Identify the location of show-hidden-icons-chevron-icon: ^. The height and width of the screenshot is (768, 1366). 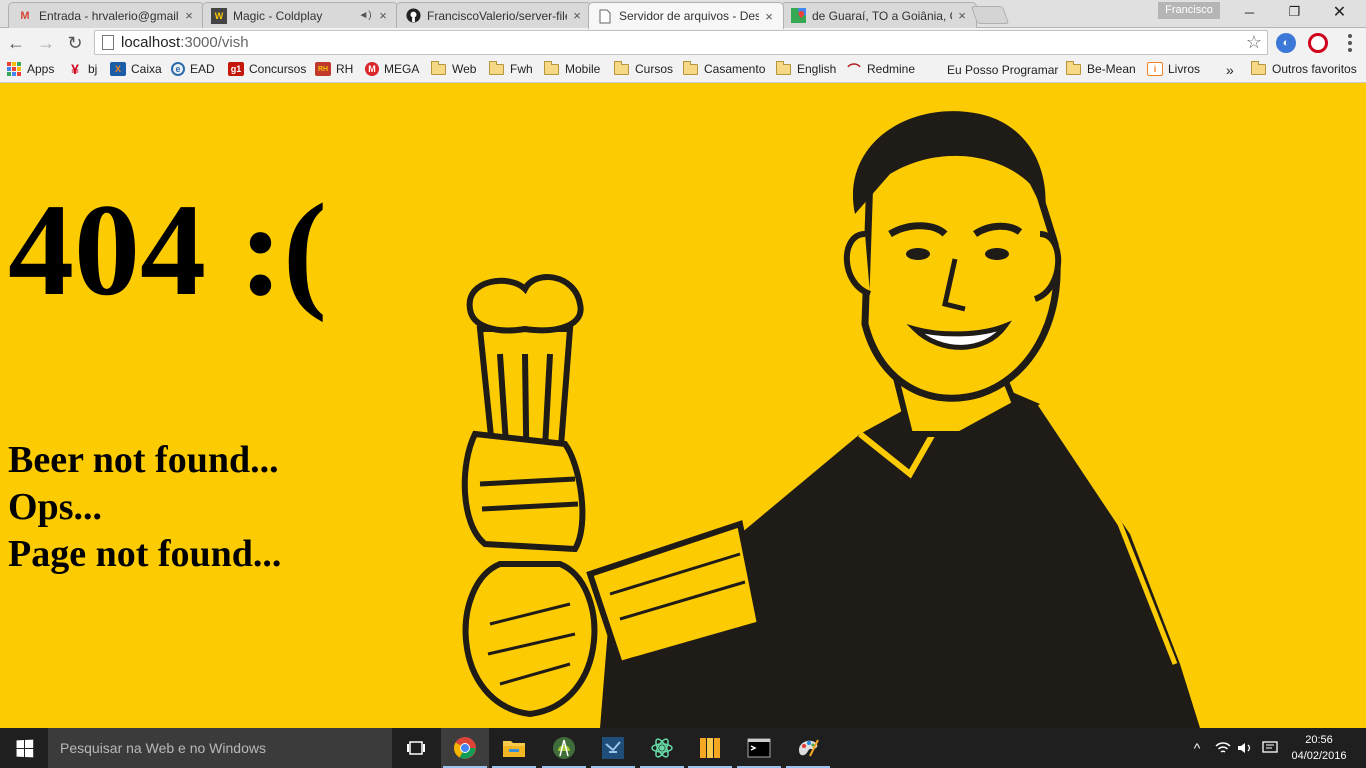
(1197, 748).